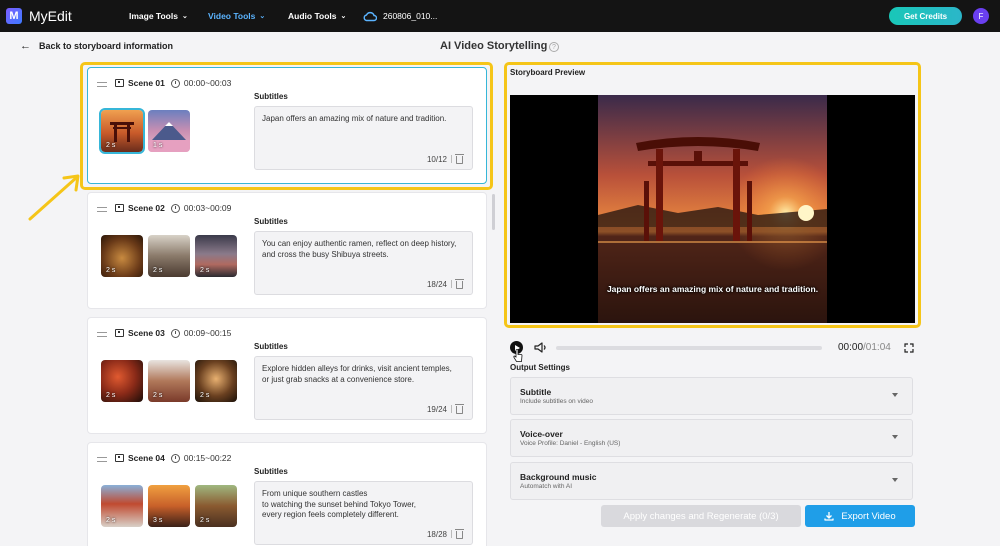 Image resolution: width=1000 pixels, height=546 pixels. I want to click on app-name: MyEdit, so click(50, 16).